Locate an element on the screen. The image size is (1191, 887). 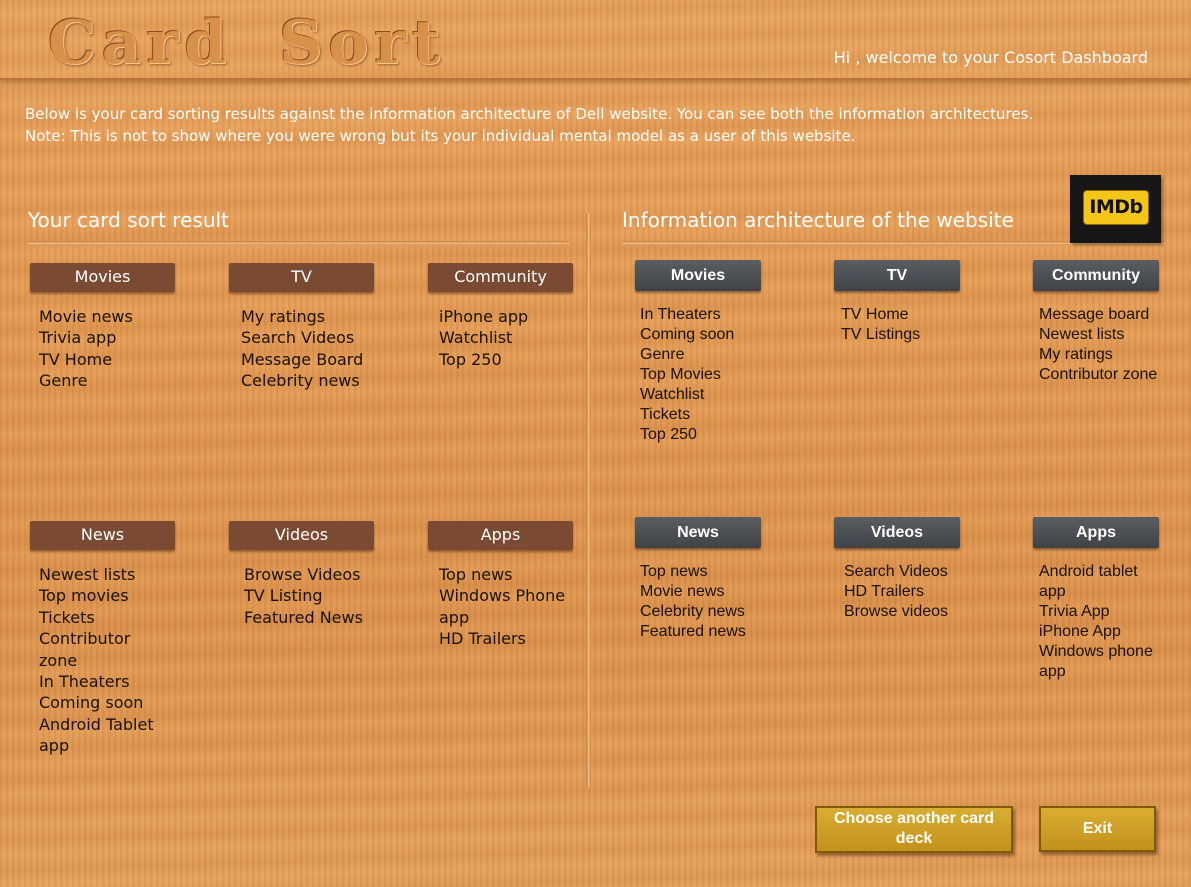
left-section-title: Your card sort result is located at coordinates (128, 220).